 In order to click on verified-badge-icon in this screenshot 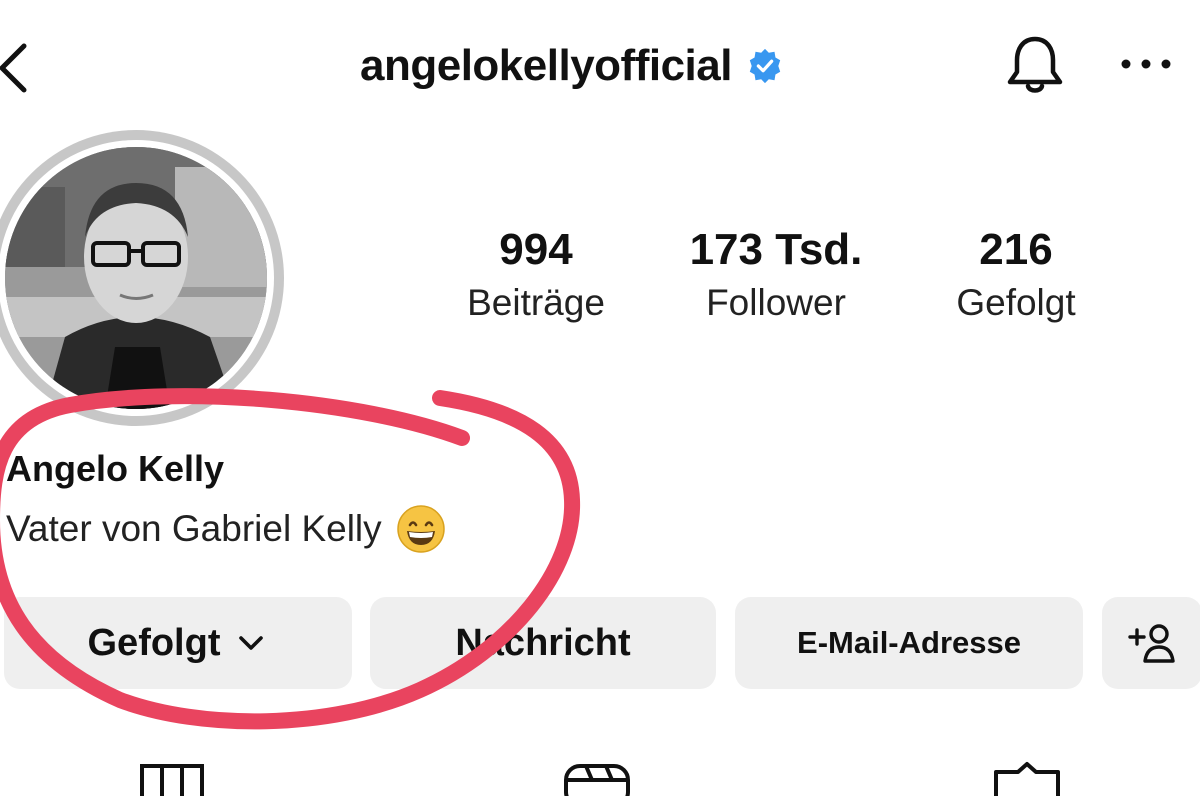, I will do `click(765, 66)`.